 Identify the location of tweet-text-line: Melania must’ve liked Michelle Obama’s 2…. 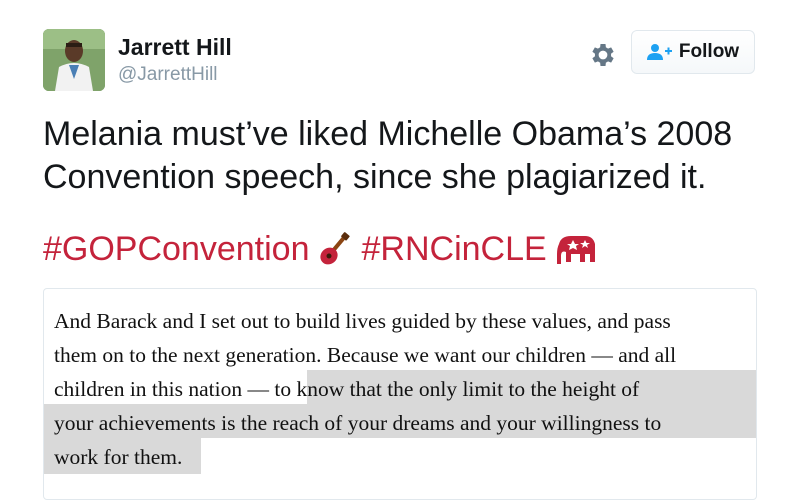
(388, 134).